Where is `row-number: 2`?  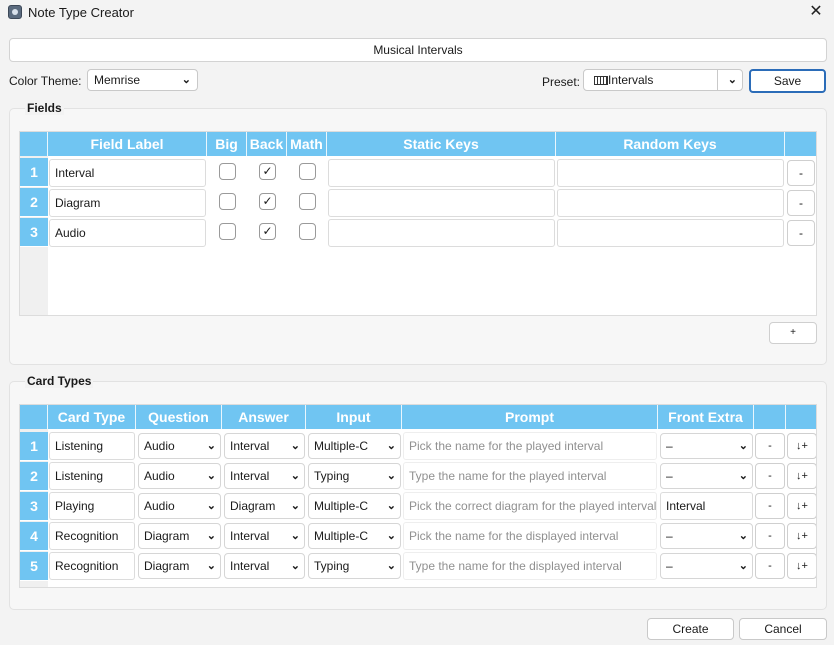
row-number: 2 is located at coordinates (34, 476).